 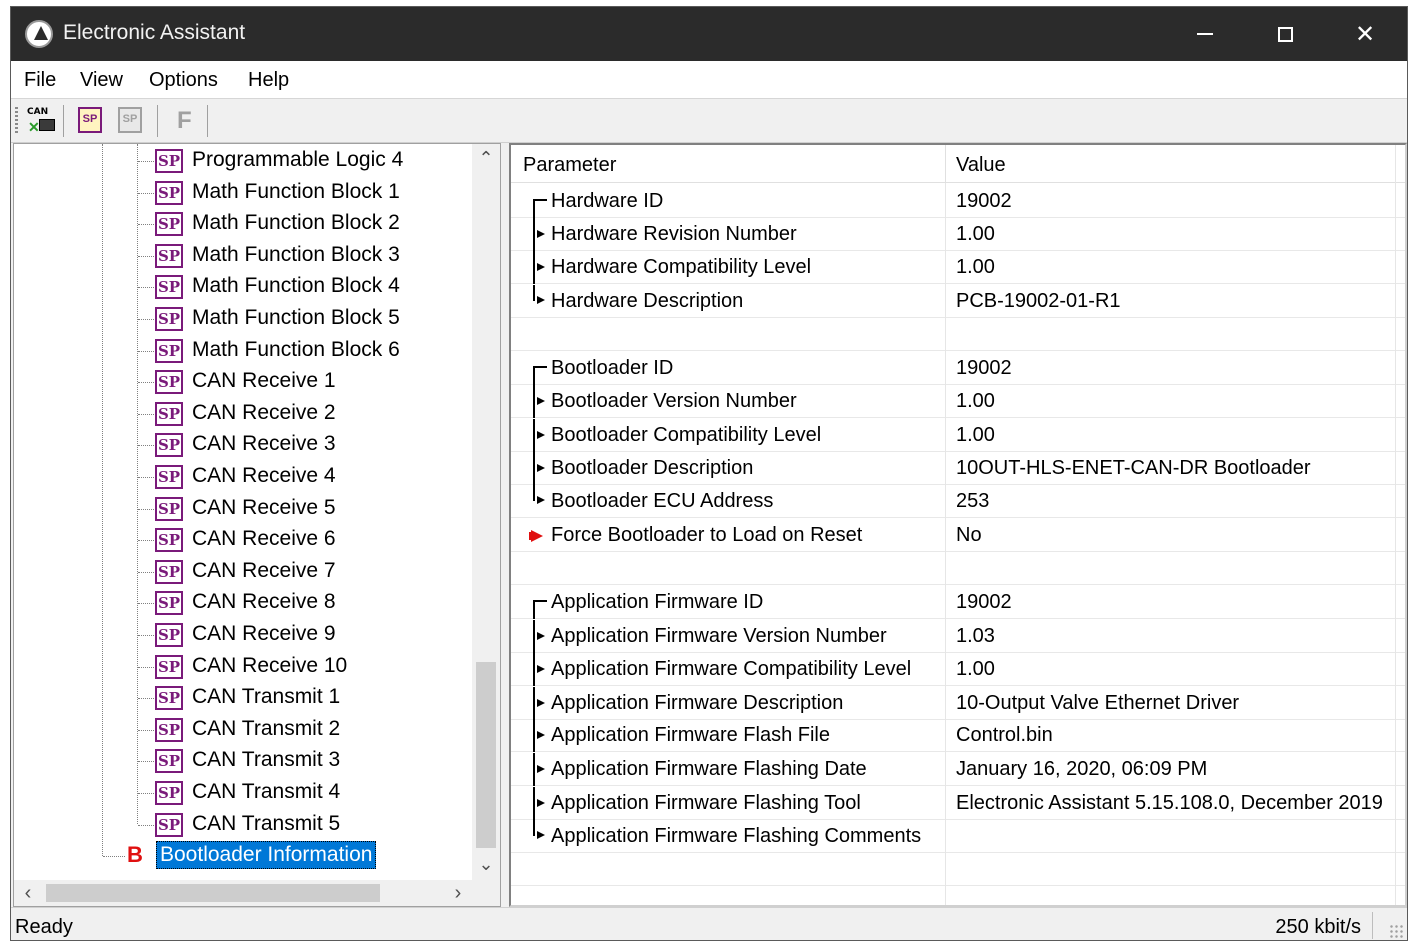 I want to click on grid-row: Hardware Compatibility Level 1.00, so click(x=958, y=267).